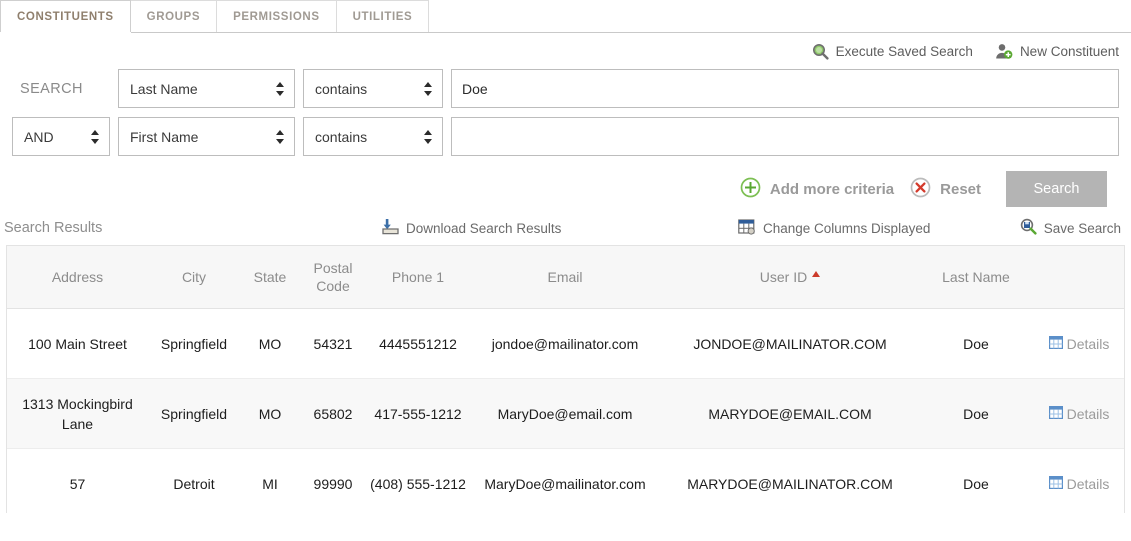 Image resolution: width=1131 pixels, height=541 pixels. I want to click on reset-label: Reset, so click(960, 189).